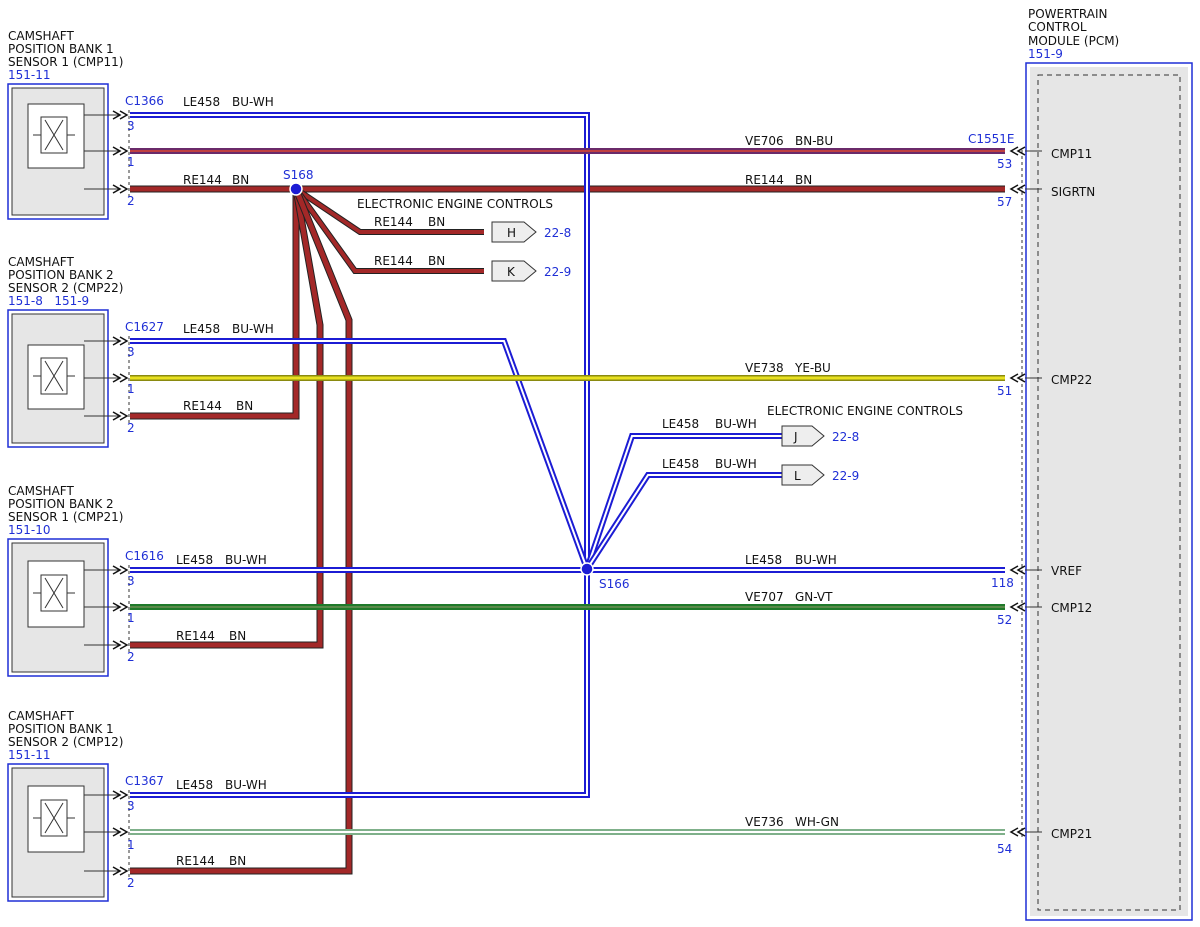  I want to click on sensor-connector: C1367, so click(144, 781).